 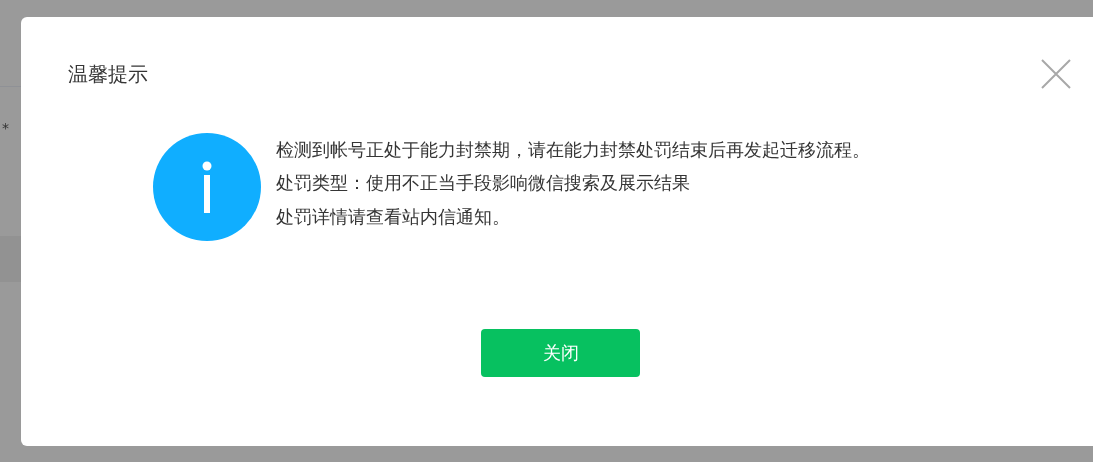 I want to click on message-text: 处罚详情请查看站内信通知。, so click(x=393, y=216).